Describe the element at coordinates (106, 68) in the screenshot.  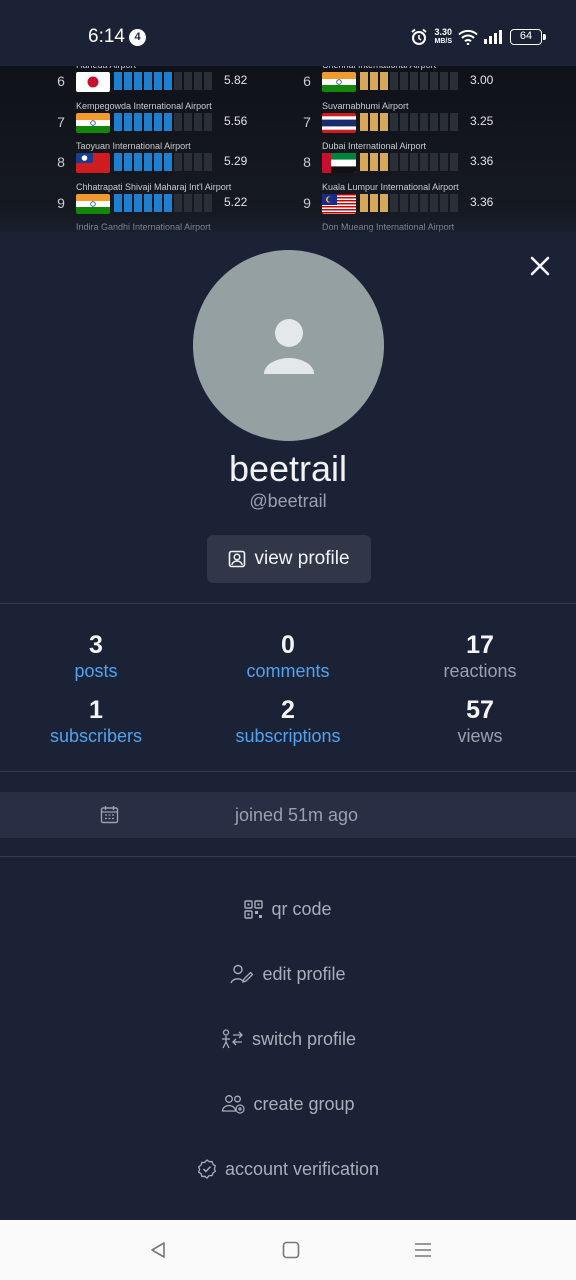
I see `airport-name: Haneda Airport` at that location.